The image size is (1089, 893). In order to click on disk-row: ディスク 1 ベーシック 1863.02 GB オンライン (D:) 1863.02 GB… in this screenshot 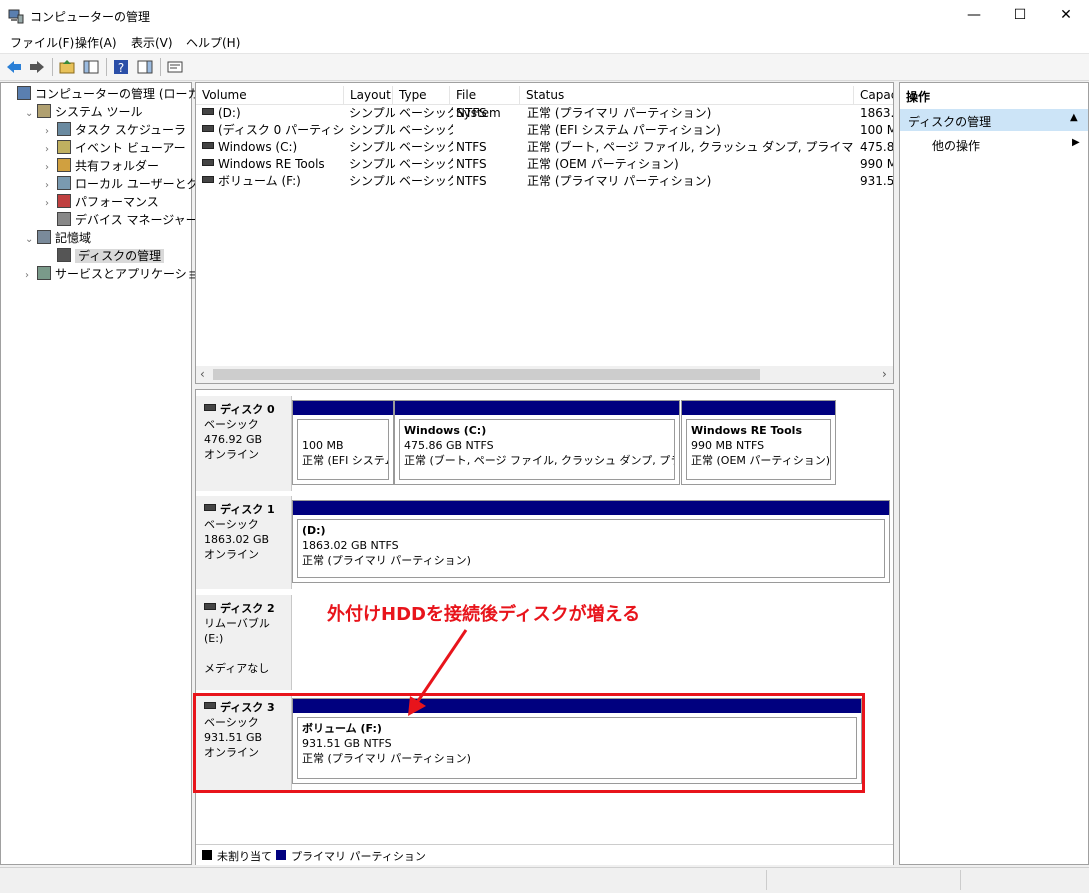, I will do `click(543, 542)`.